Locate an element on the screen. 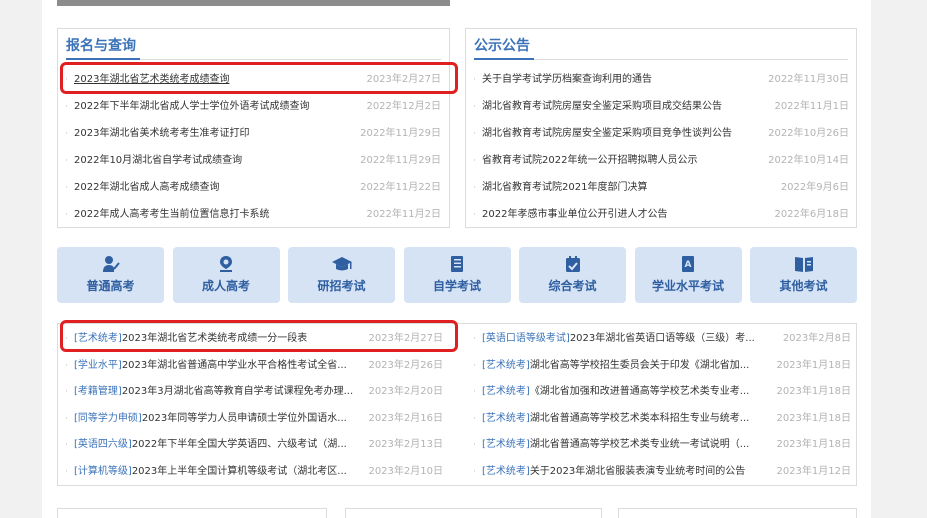 The image size is (927, 518). list-item-link: 省教育考试院2022年统一公开招聘拟聘人员公示 is located at coordinates (627, 161).